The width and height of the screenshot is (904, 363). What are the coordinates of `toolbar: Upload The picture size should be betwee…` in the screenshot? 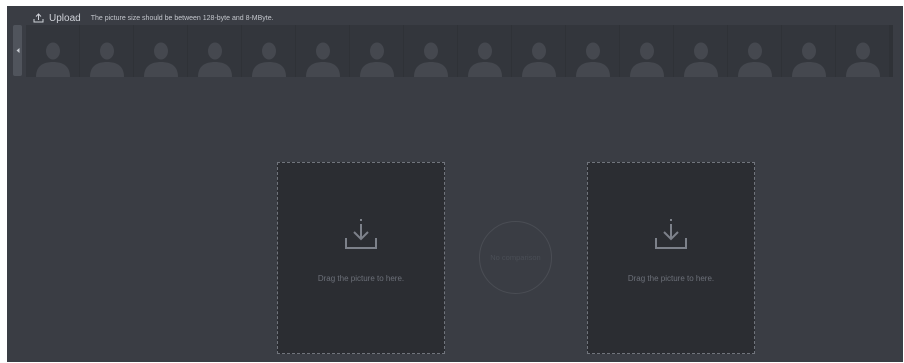 It's located at (153, 18).